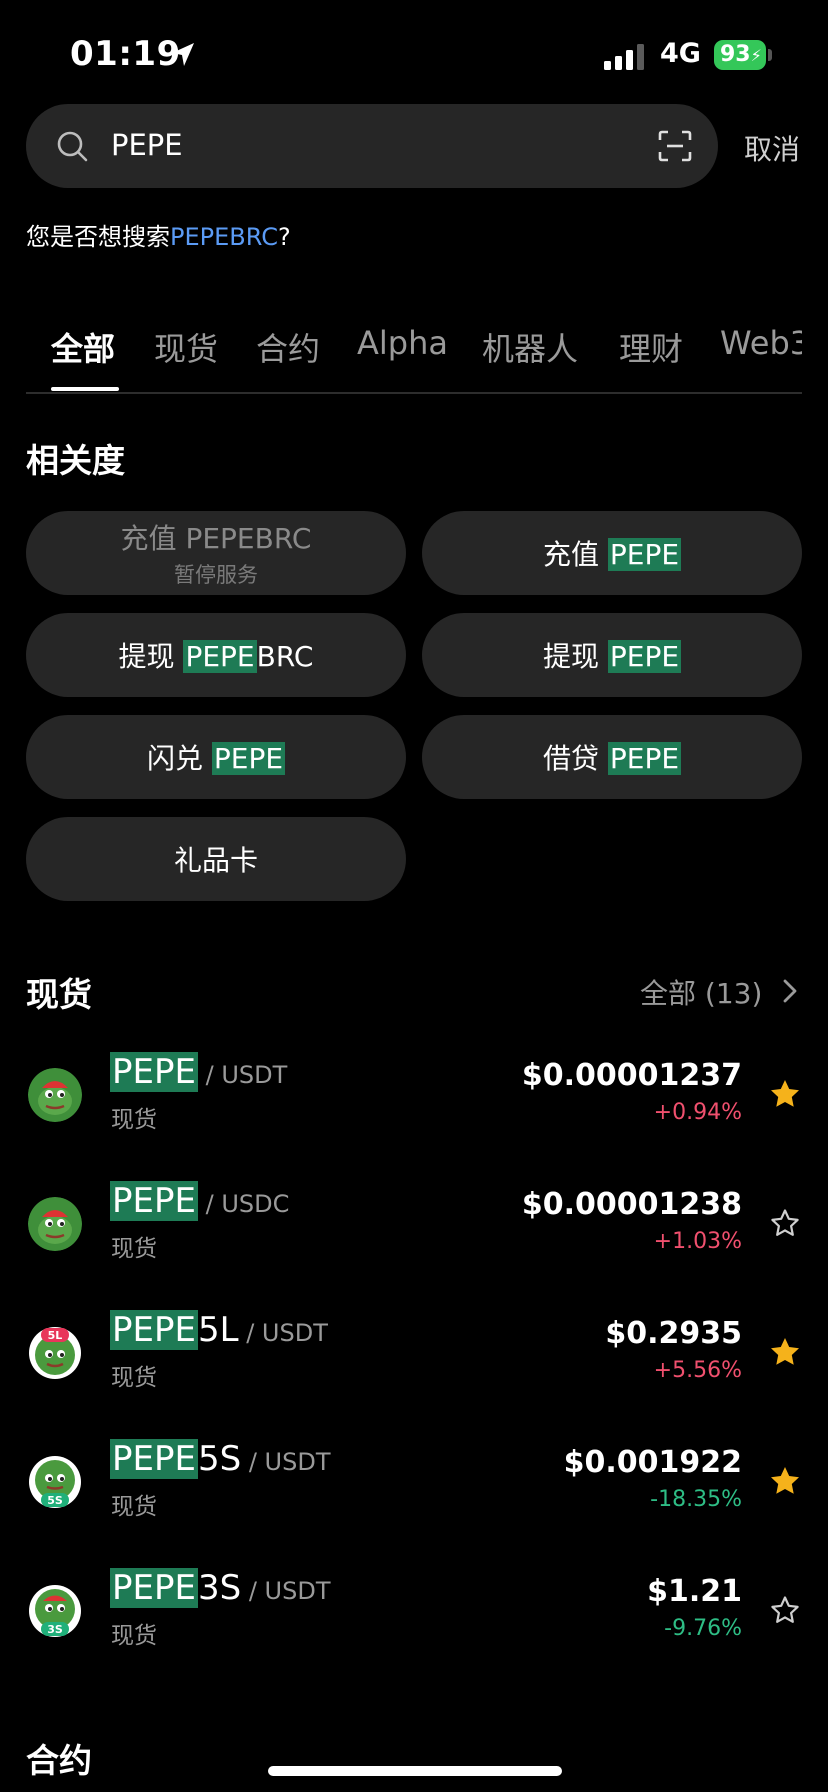 This screenshot has height=1792, width=828. I want to click on last-price: $1.21, so click(694, 1591).